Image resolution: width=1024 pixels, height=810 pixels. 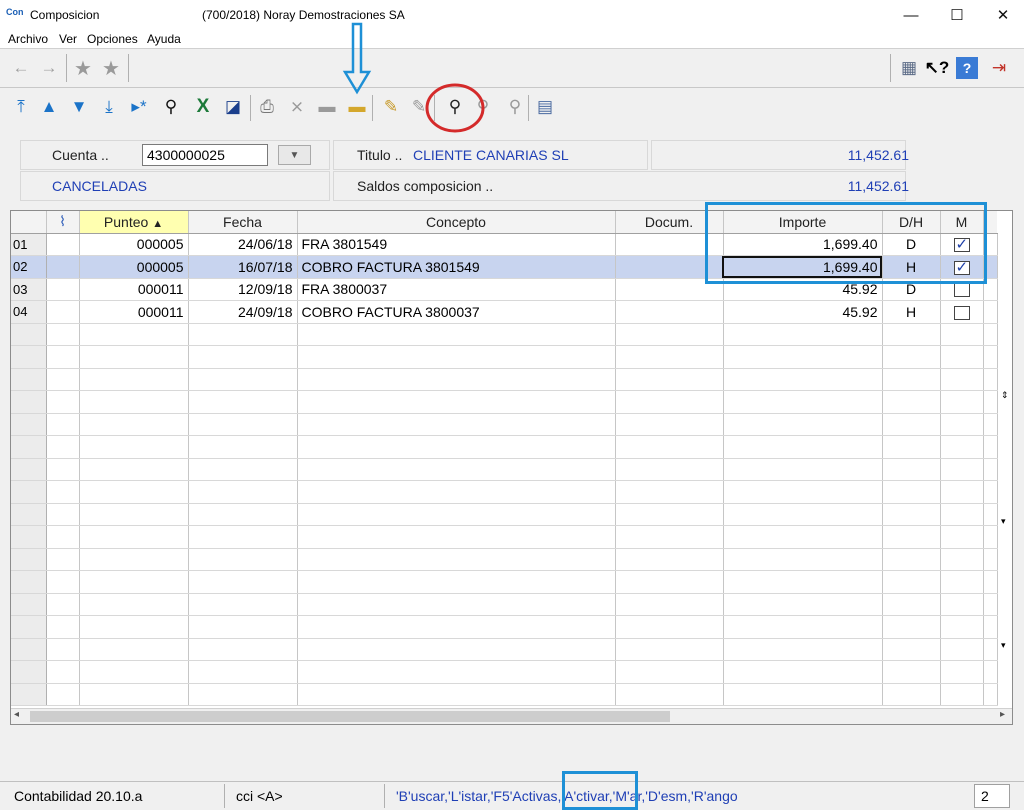 What do you see at coordinates (164, 39) in the screenshot?
I see `menu-ayuda: Ayuda` at bounding box center [164, 39].